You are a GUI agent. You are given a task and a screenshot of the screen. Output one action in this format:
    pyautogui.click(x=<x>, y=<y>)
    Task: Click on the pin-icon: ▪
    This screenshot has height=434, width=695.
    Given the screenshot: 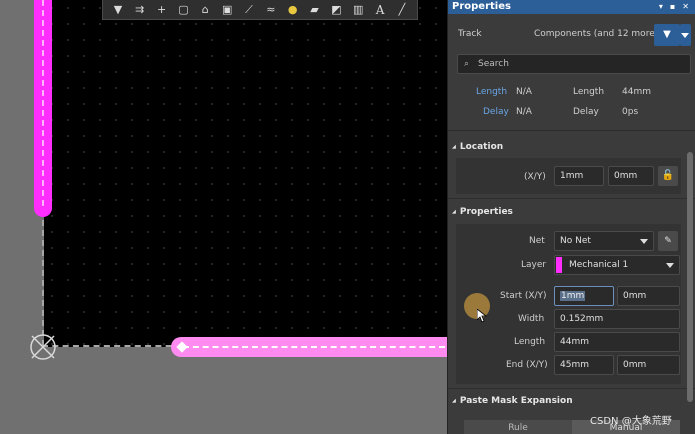 What is the action you would take?
    pyautogui.click(x=672, y=7)
    